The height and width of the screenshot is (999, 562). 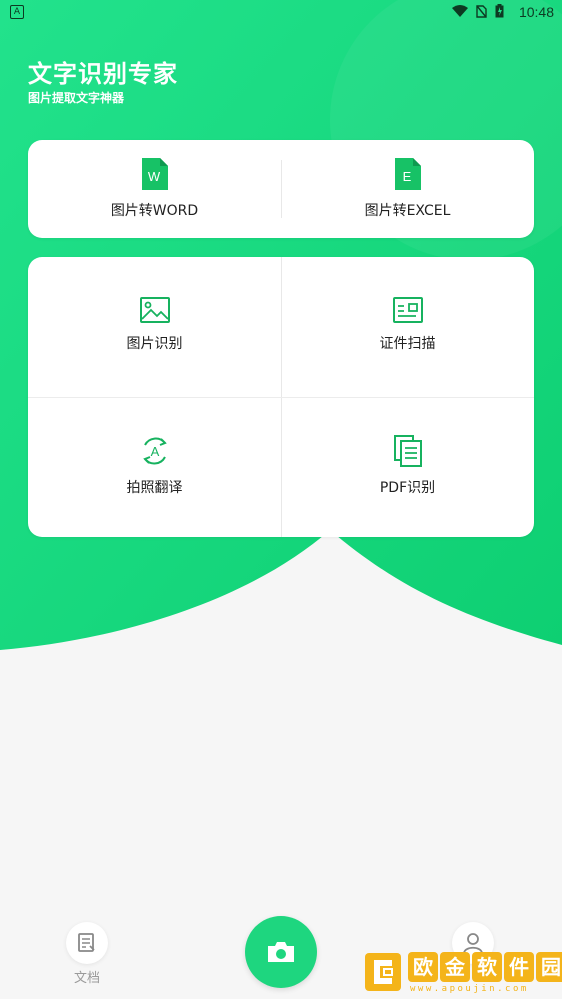 What do you see at coordinates (86, 942) in the screenshot?
I see `document-icon` at bounding box center [86, 942].